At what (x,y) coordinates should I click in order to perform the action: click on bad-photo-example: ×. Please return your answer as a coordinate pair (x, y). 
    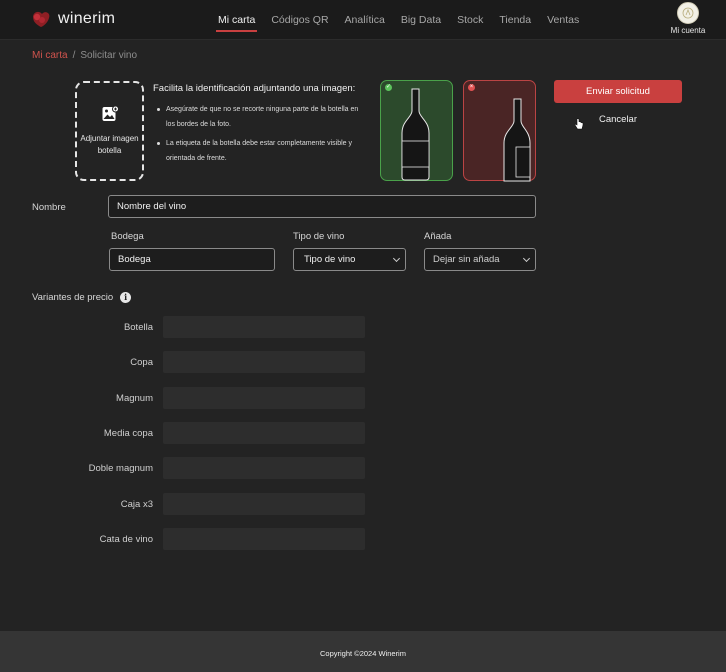
    Looking at the image, I should click on (499, 131).